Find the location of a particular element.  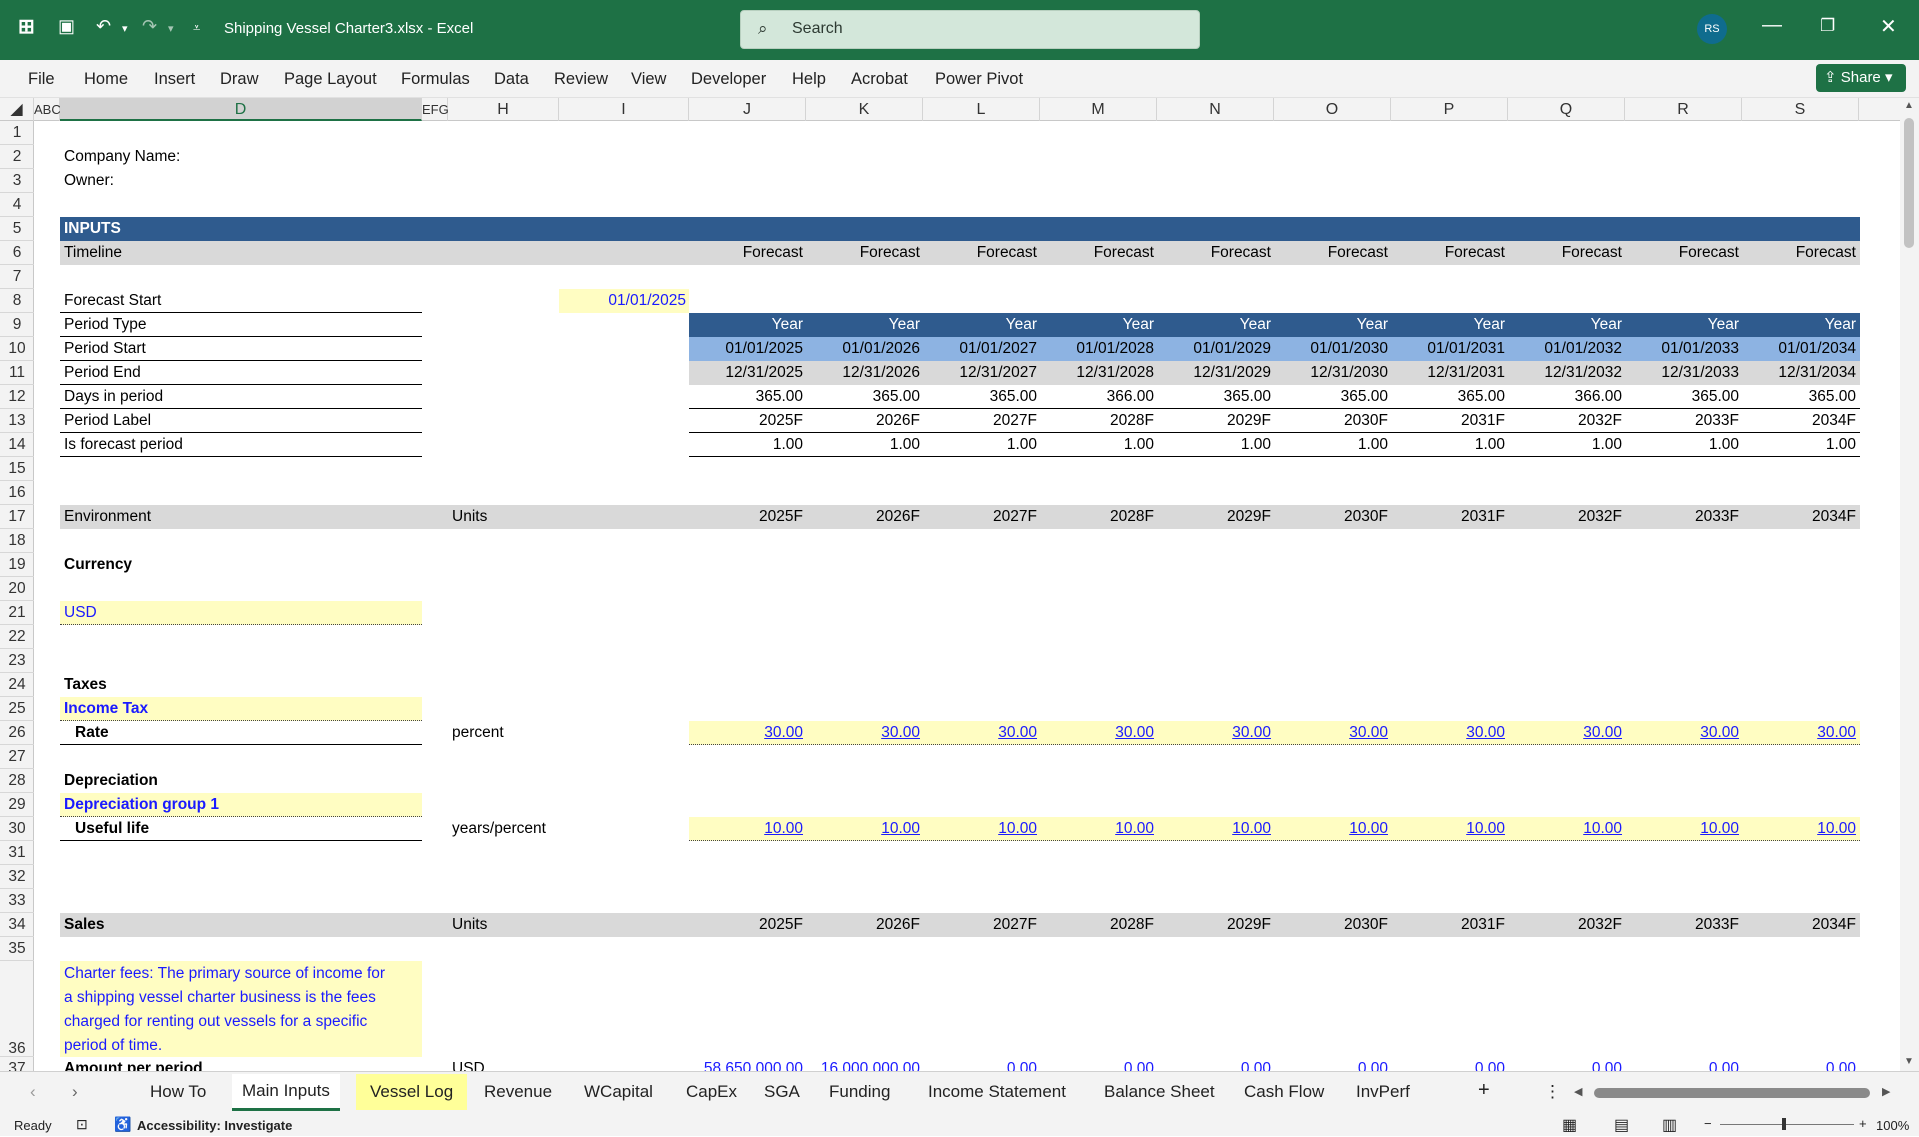

sheet-tab-balance-sheet: Balance Sheet is located at coordinates (1159, 1092).